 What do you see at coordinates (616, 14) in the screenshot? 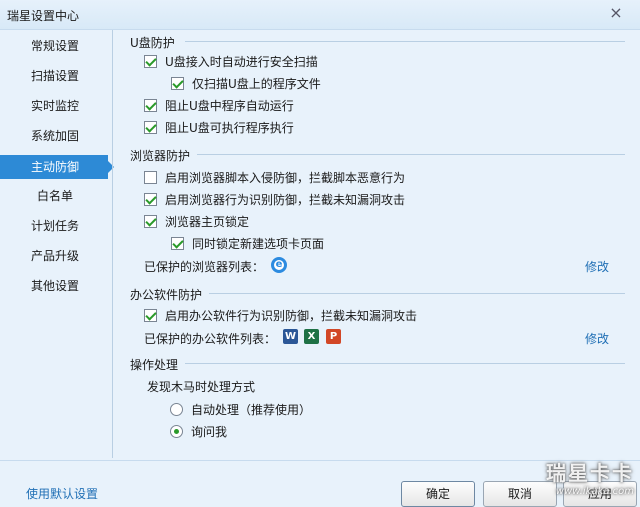
I see `close-icon: ×` at bounding box center [616, 14].